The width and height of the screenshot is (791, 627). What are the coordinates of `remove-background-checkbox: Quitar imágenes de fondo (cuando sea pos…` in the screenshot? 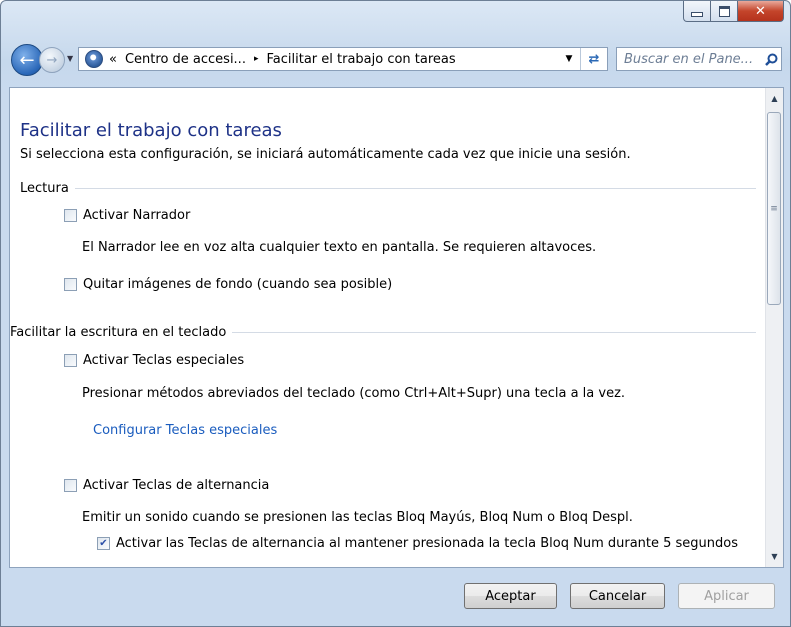 It's located at (228, 284).